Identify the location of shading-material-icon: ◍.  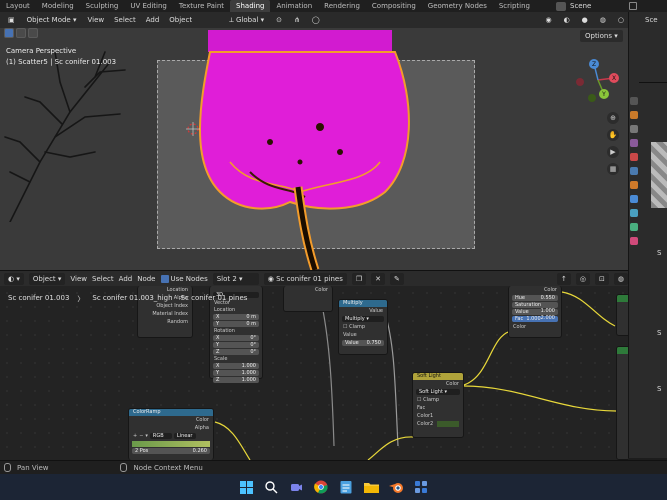
(602, 20).